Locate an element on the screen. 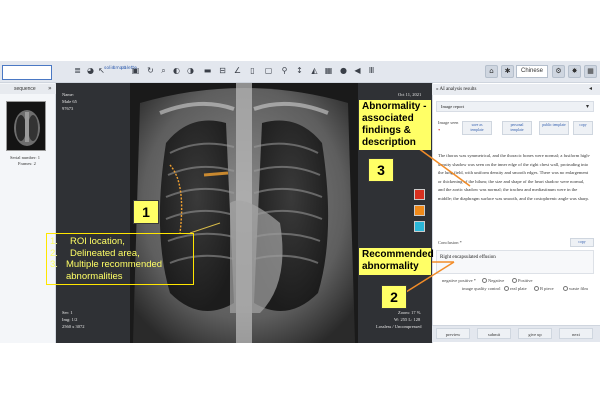 This screenshot has height=400, width=600. legend-row-number: 3. is located at coordinates (54, 264).